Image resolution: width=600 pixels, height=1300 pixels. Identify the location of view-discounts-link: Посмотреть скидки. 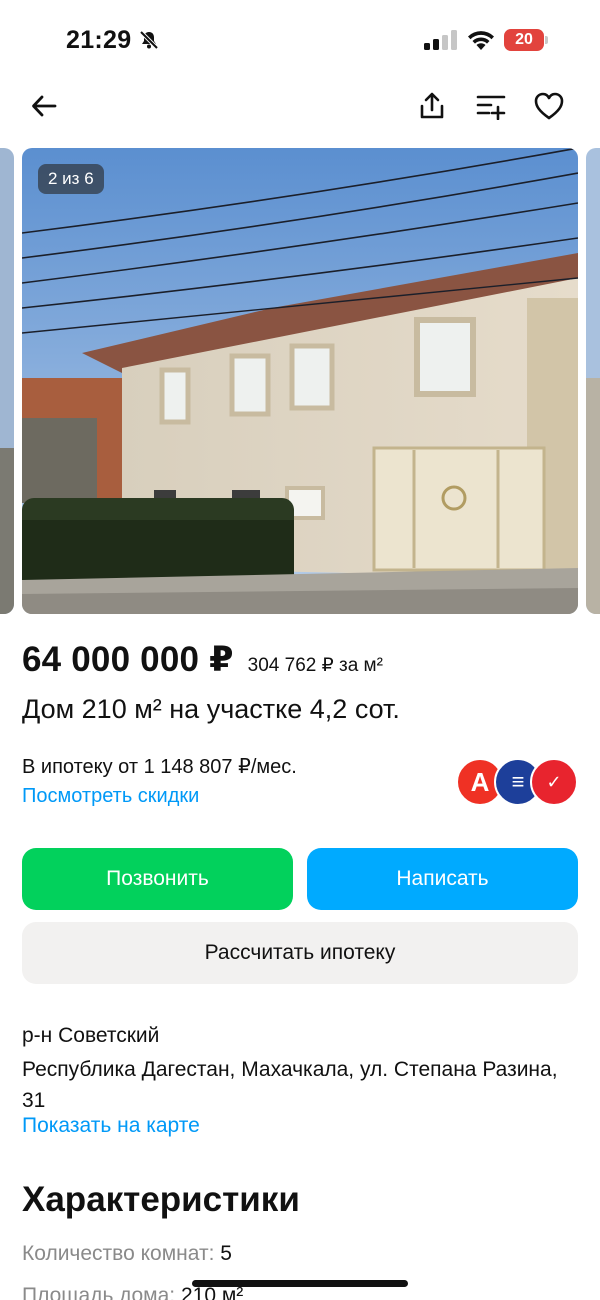
(110, 796).